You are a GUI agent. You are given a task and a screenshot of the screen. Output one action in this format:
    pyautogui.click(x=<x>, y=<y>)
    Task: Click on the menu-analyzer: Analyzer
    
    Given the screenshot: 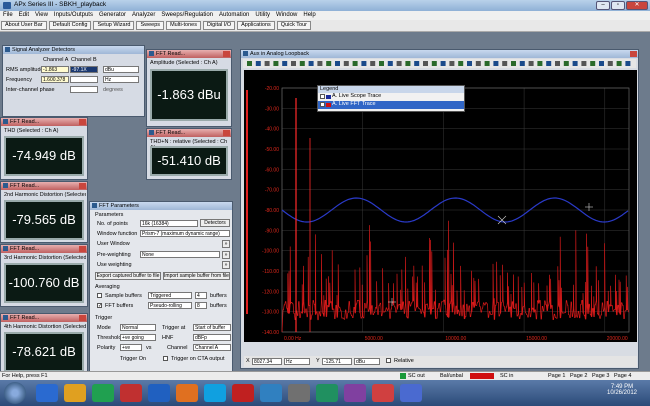 What is the action you would take?
    pyautogui.click(x=143, y=15)
    